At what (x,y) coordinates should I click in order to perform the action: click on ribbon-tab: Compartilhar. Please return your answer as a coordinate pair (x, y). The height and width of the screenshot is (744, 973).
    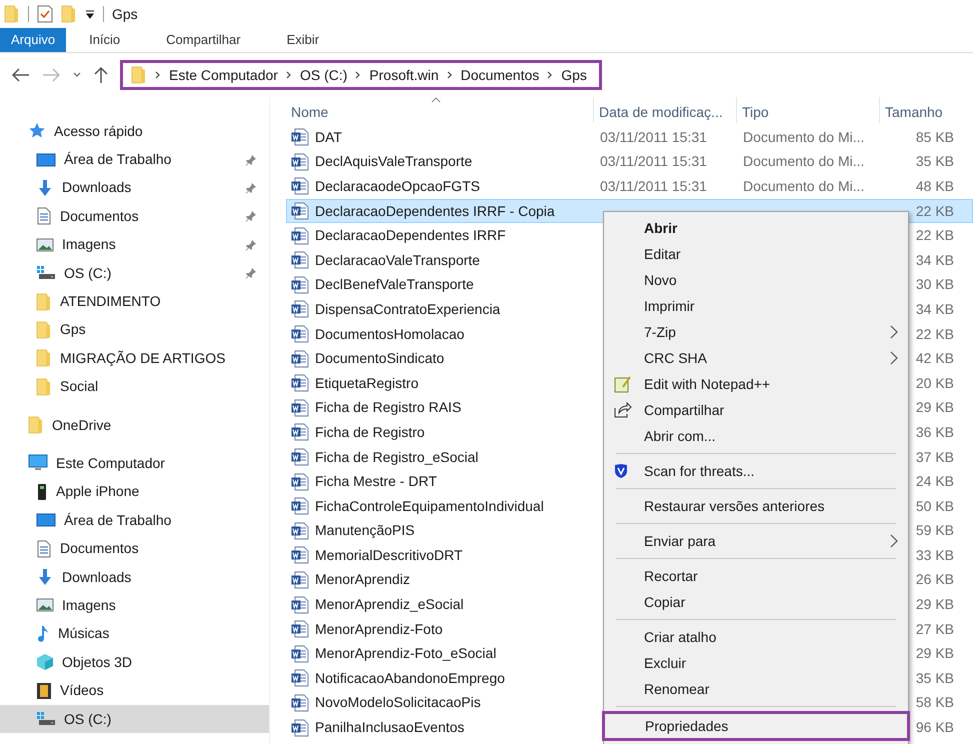
    Looking at the image, I should click on (203, 40).